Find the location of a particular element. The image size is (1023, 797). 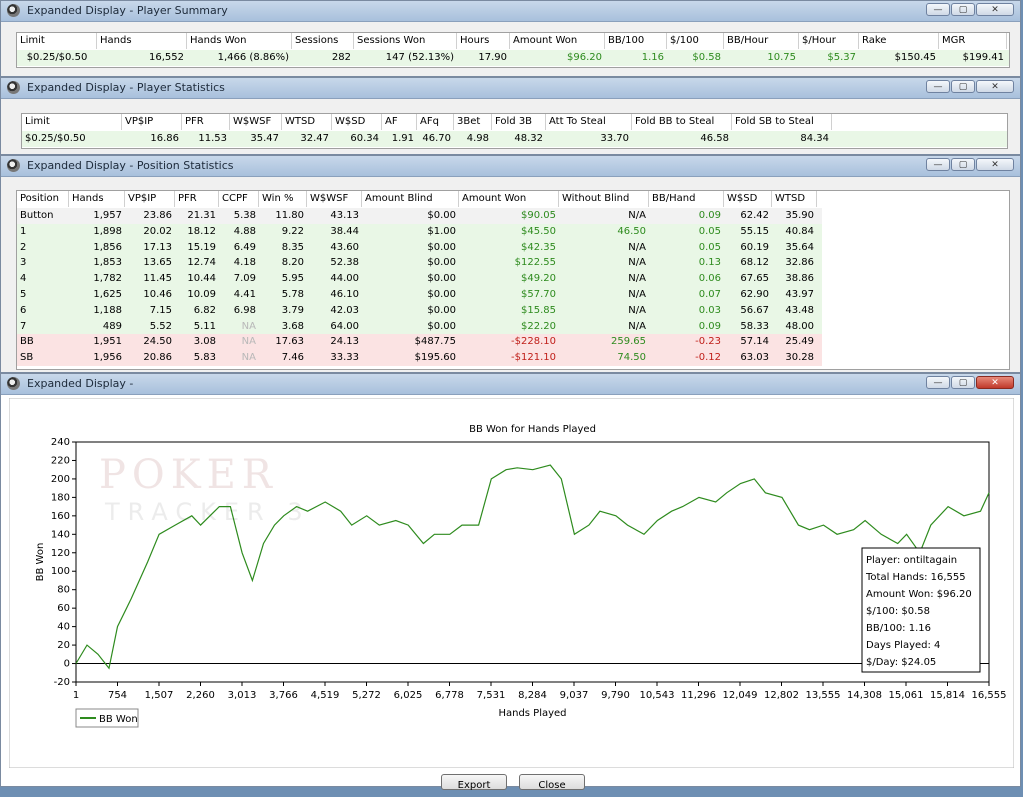

position-col-header-5: Win % is located at coordinates (283, 199).